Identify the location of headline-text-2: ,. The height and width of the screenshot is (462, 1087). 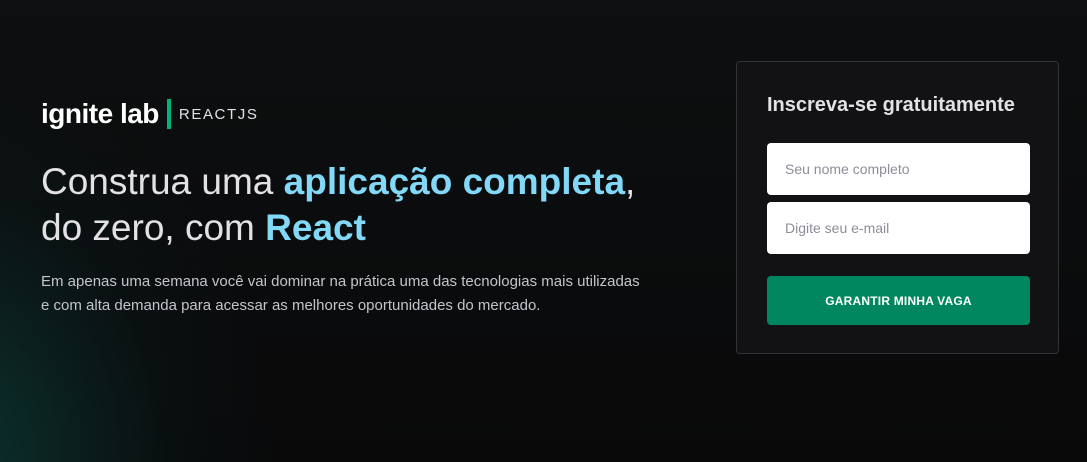
(630, 181).